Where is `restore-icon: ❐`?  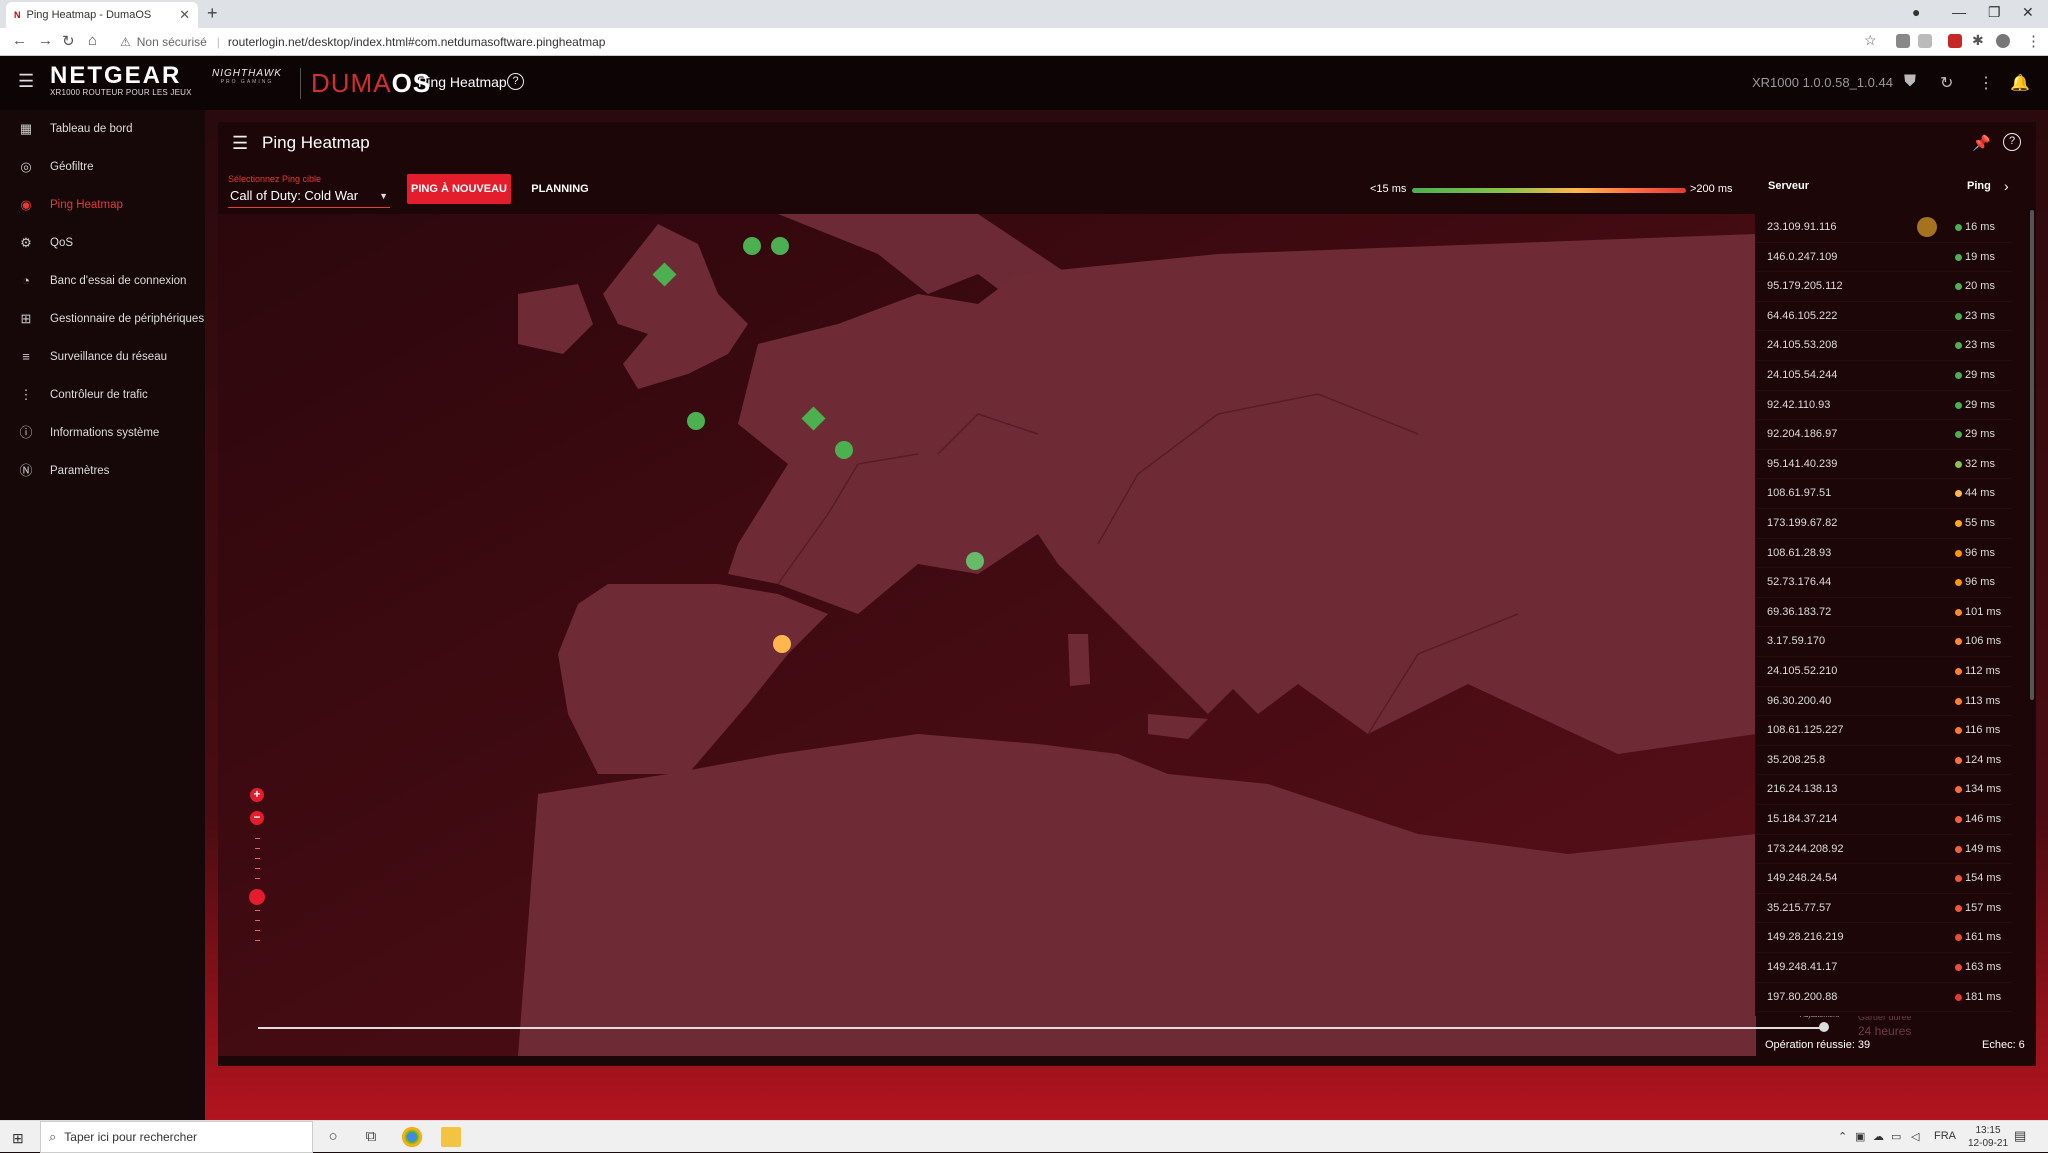 restore-icon: ❐ is located at coordinates (1994, 12).